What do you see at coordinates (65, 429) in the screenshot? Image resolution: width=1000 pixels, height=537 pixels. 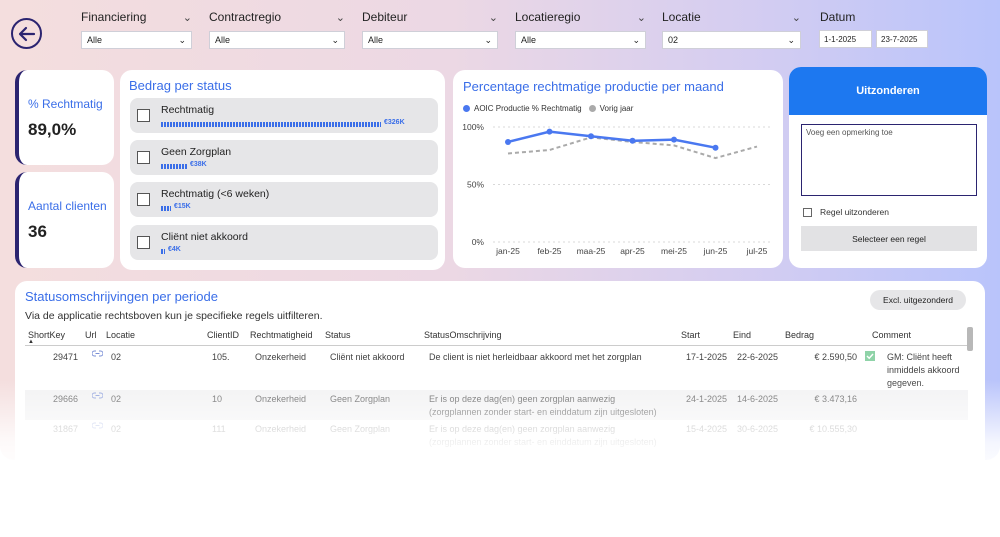 I see `cell-shortkey: 31867` at bounding box center [65, 429].